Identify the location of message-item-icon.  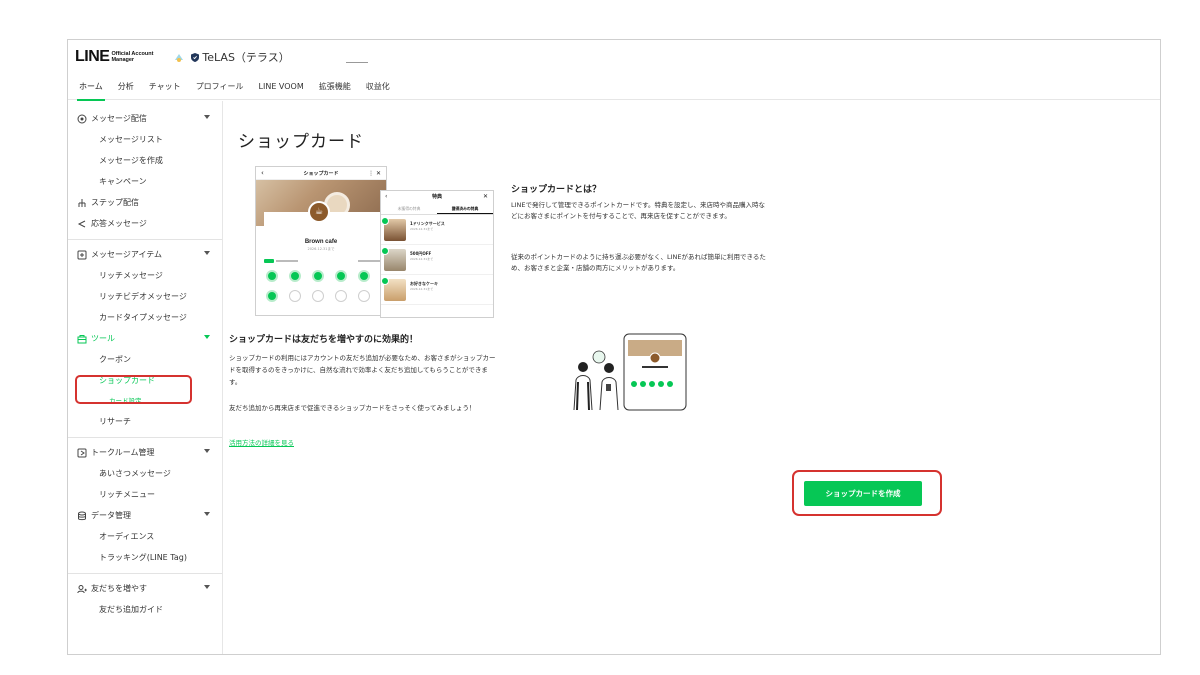
(82, 254).